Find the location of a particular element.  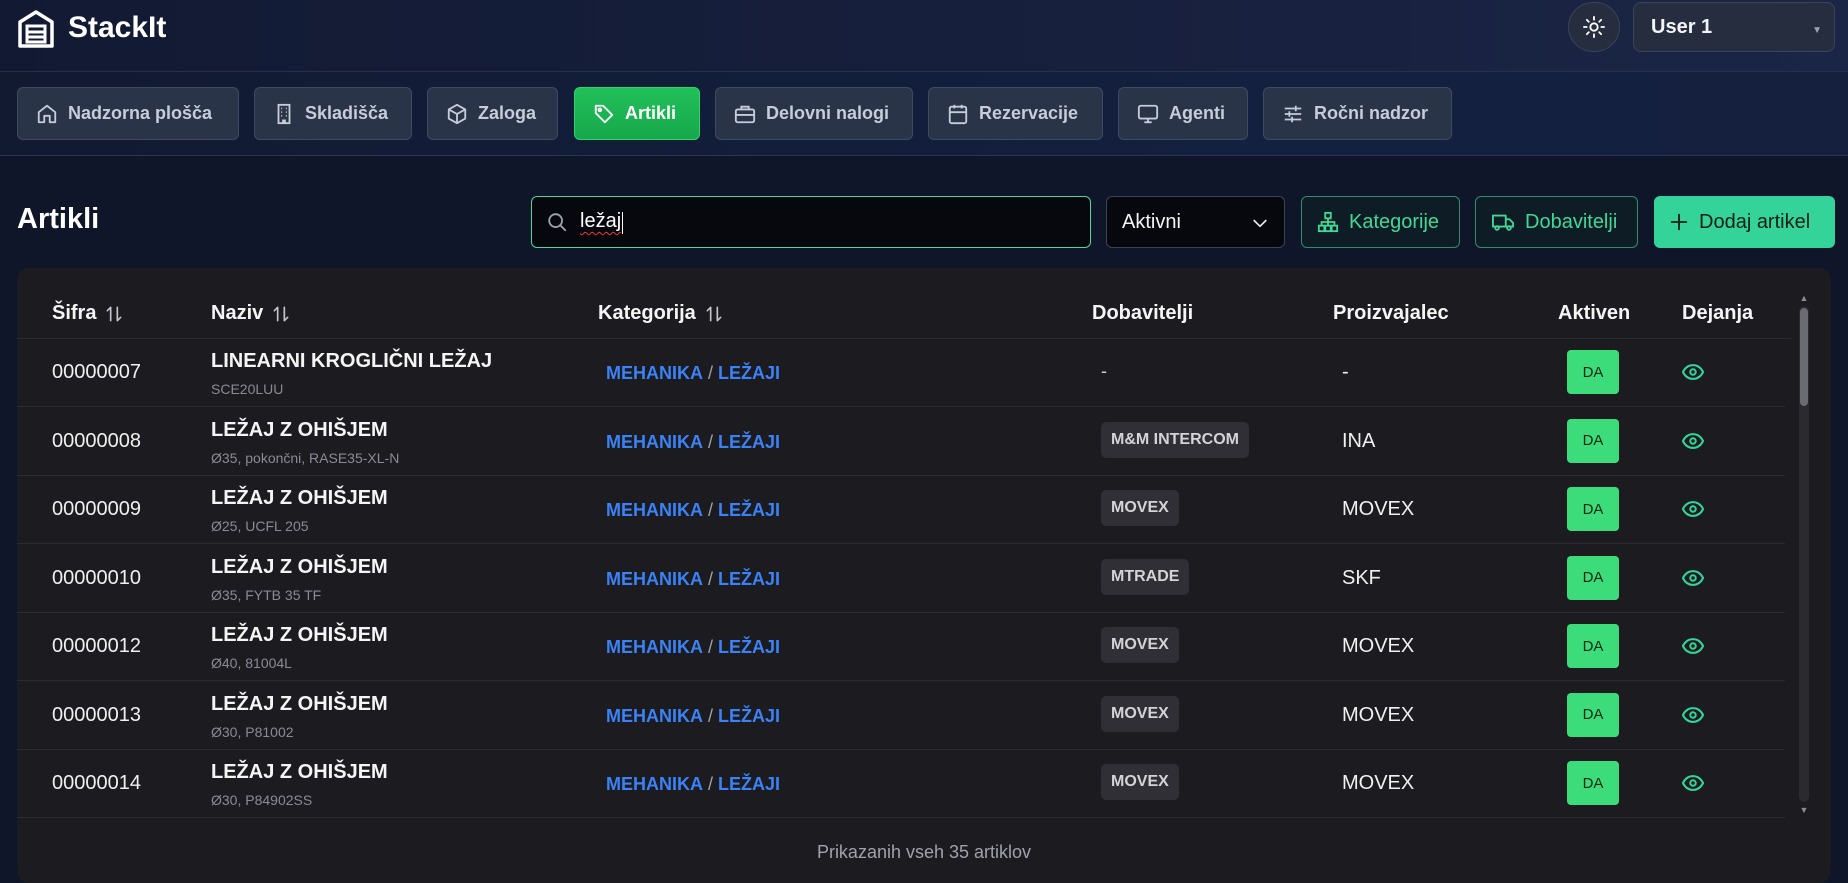

article-description: Ø35, FYTB 35 TF is located at coordinates (266, 594).